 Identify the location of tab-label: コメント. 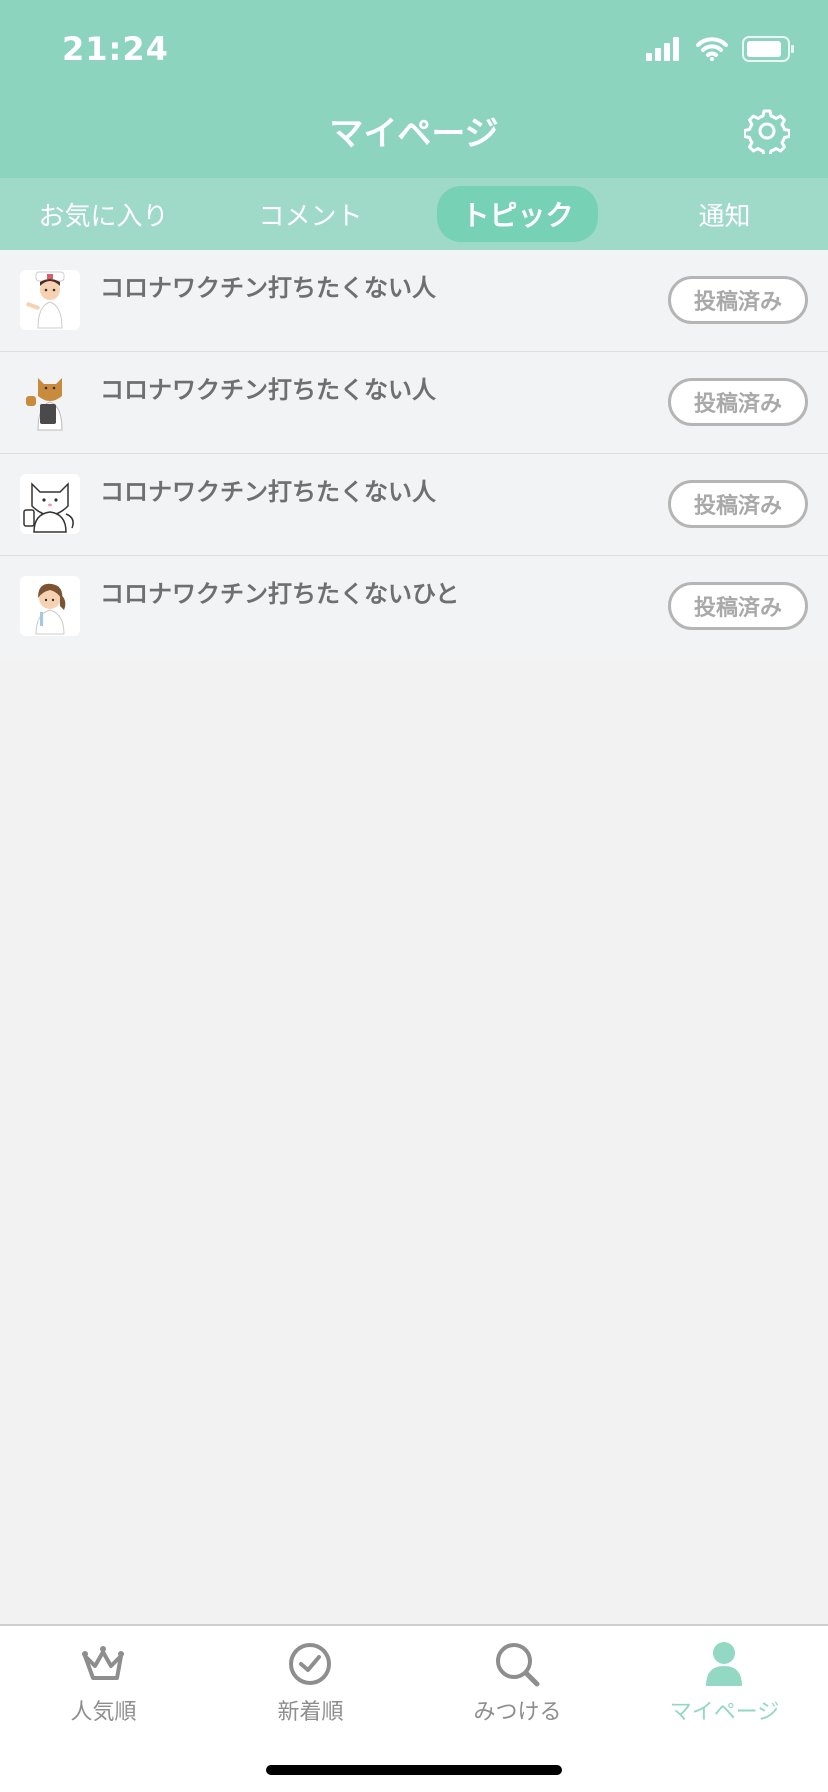
(310, 216).